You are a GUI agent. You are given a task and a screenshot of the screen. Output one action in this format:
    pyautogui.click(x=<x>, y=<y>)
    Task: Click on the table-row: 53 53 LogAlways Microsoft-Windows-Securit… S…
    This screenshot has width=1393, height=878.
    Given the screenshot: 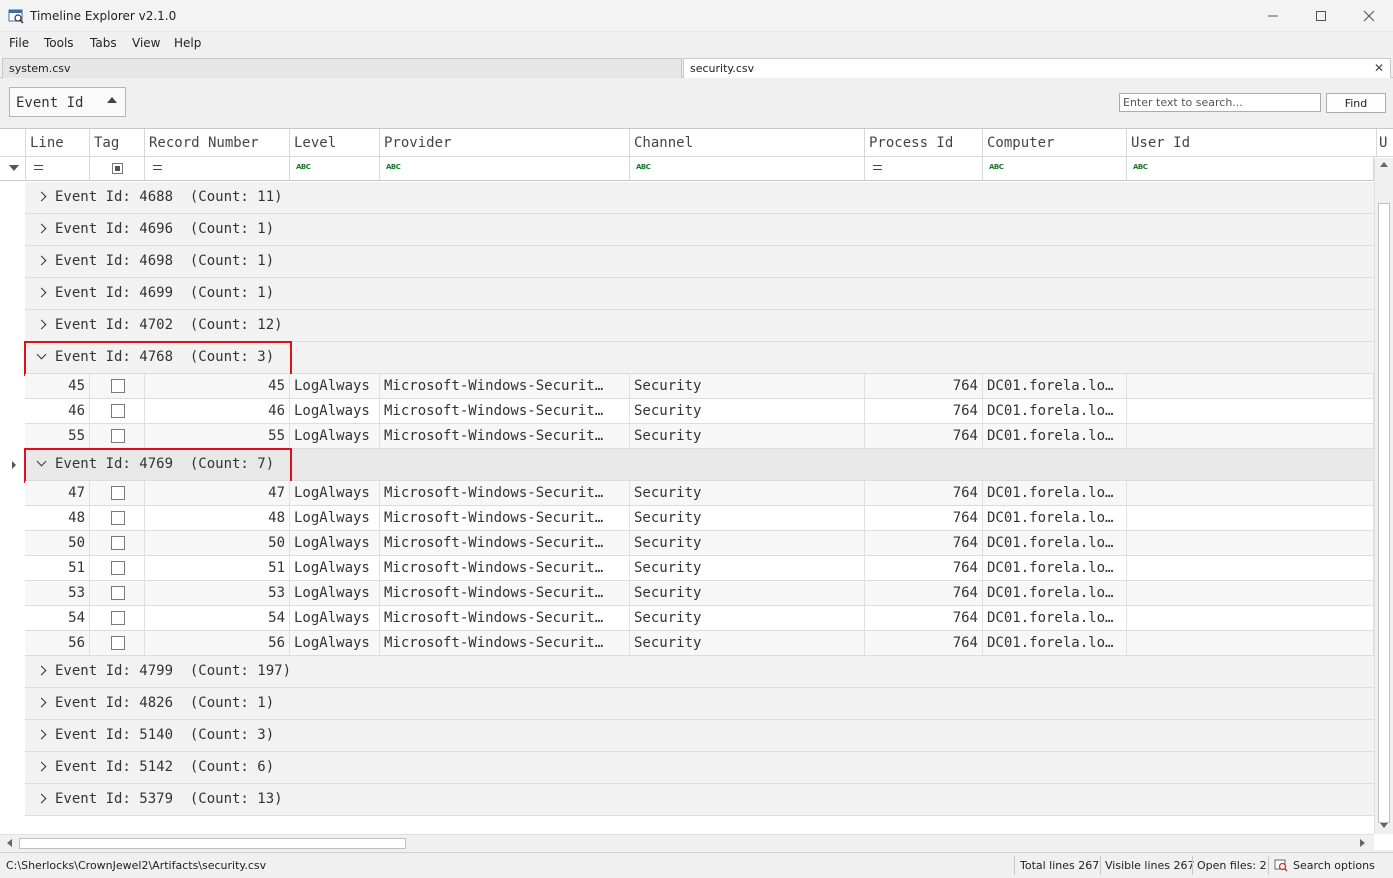 What is the action you would take?
    pyautogui.click(x=699, y=593)
    